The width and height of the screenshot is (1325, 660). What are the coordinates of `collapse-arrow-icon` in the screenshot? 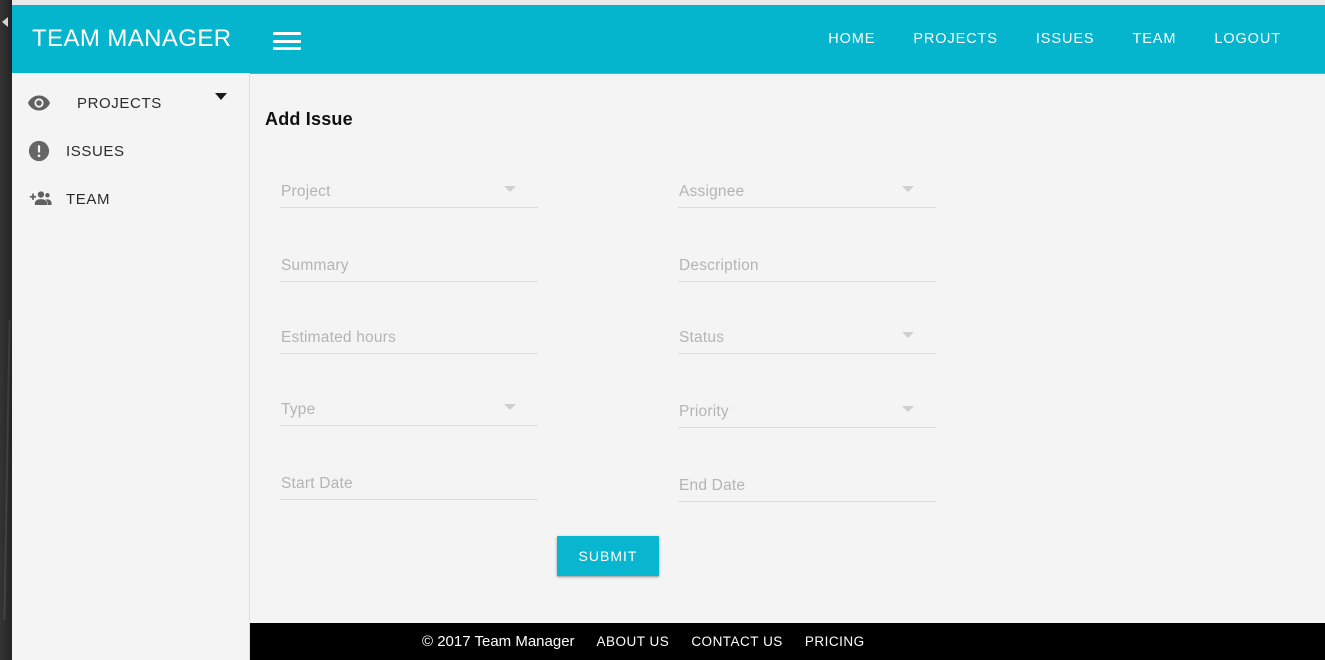 It's located at (5, 22).